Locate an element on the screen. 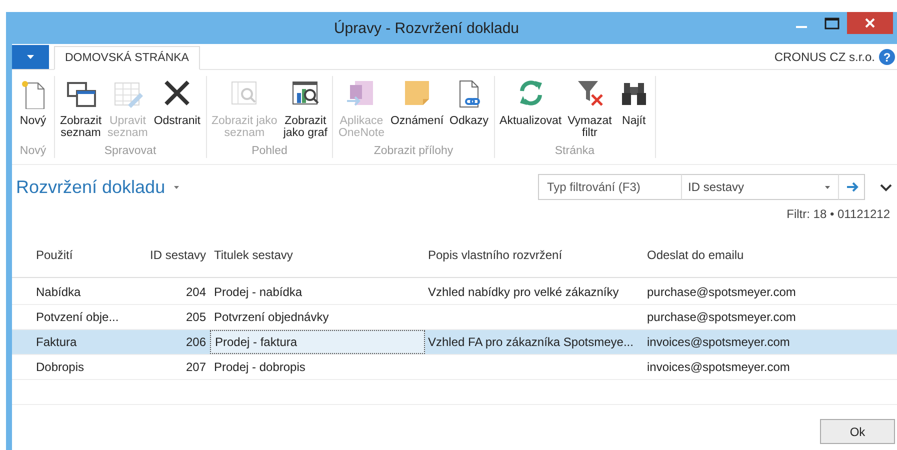 The image size is (897, 450). ribbon-tab: DOMOVSKÁ STRÁNKA is located at coordinates (127, 58).